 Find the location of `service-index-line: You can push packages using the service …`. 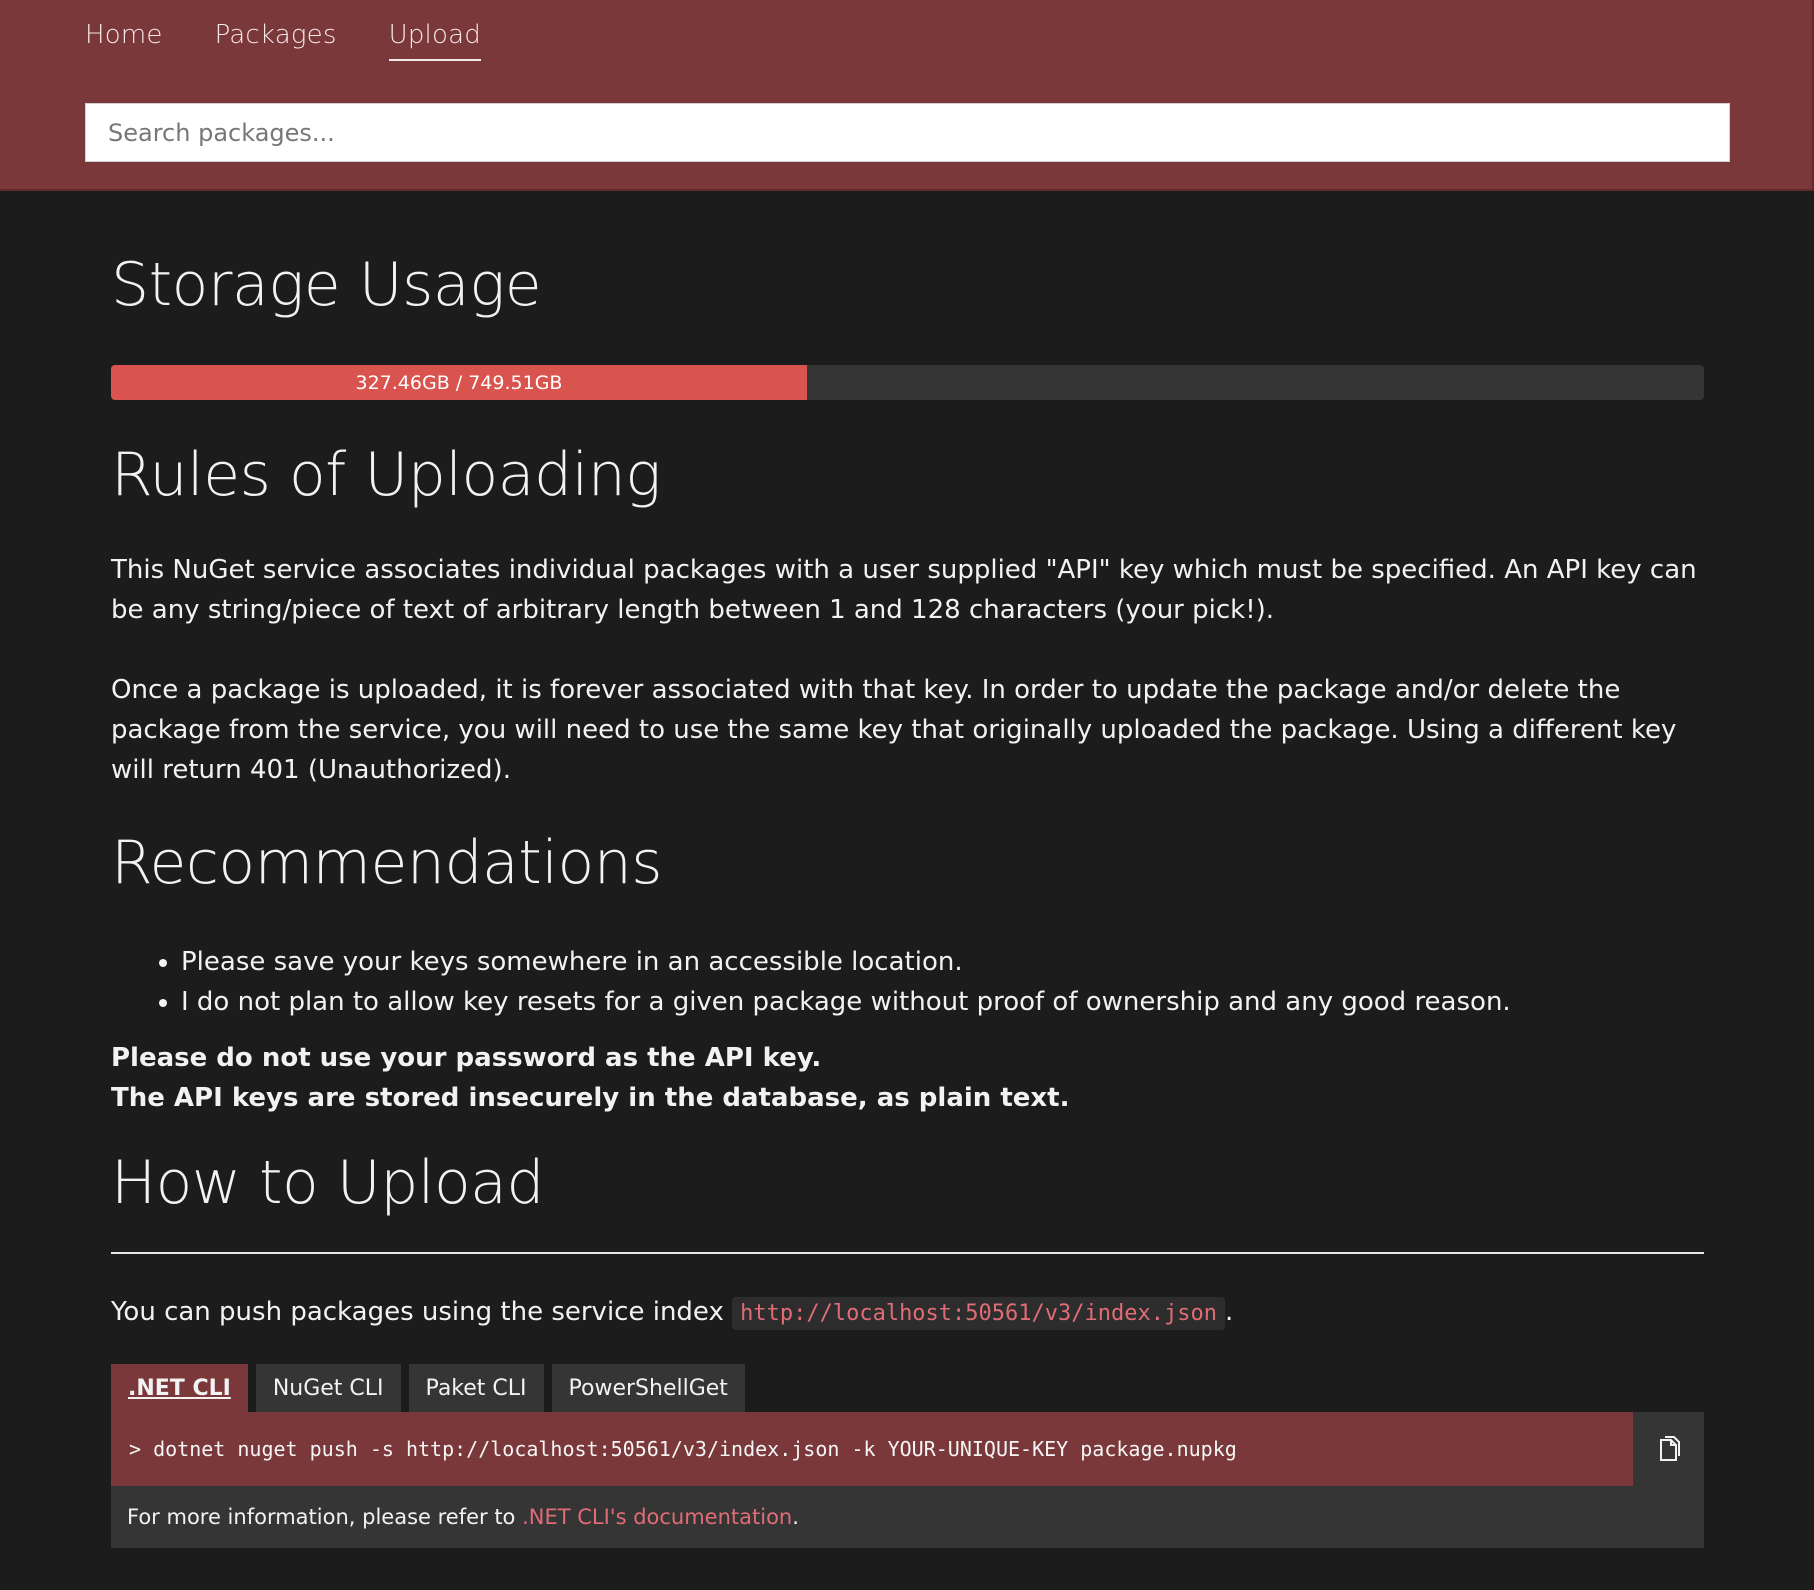

service-index-line: You can push packages using the service … is located at coordinates (907, 1313).